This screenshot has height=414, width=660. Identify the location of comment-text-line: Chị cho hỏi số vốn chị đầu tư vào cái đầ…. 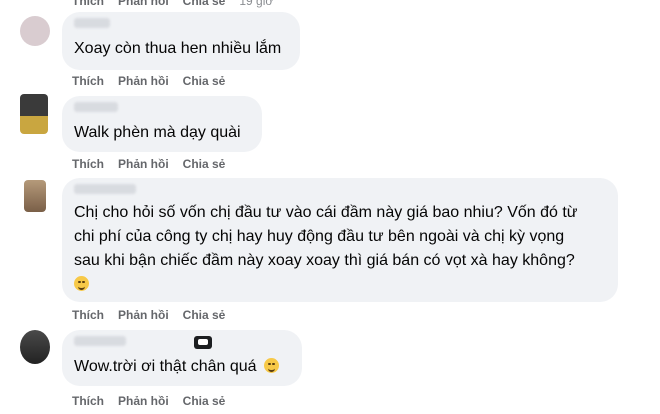
(326, 212).